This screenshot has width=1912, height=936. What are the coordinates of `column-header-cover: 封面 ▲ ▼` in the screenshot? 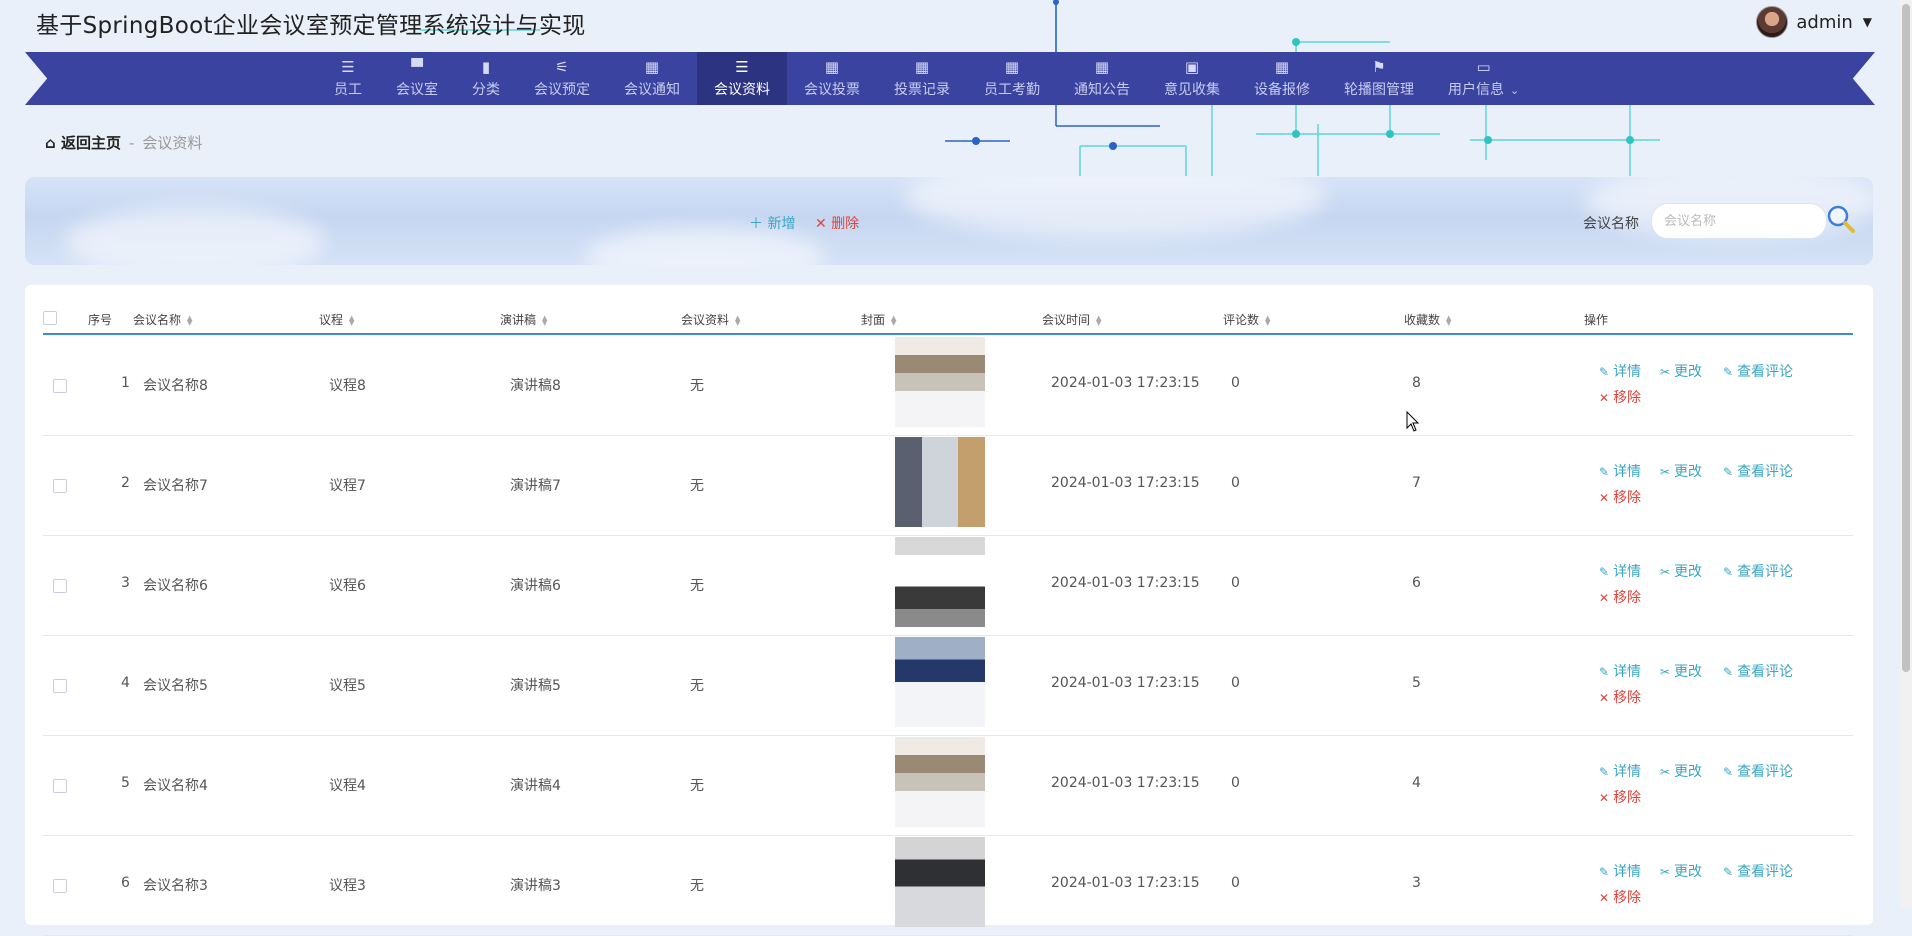 It's located at (878, 319).